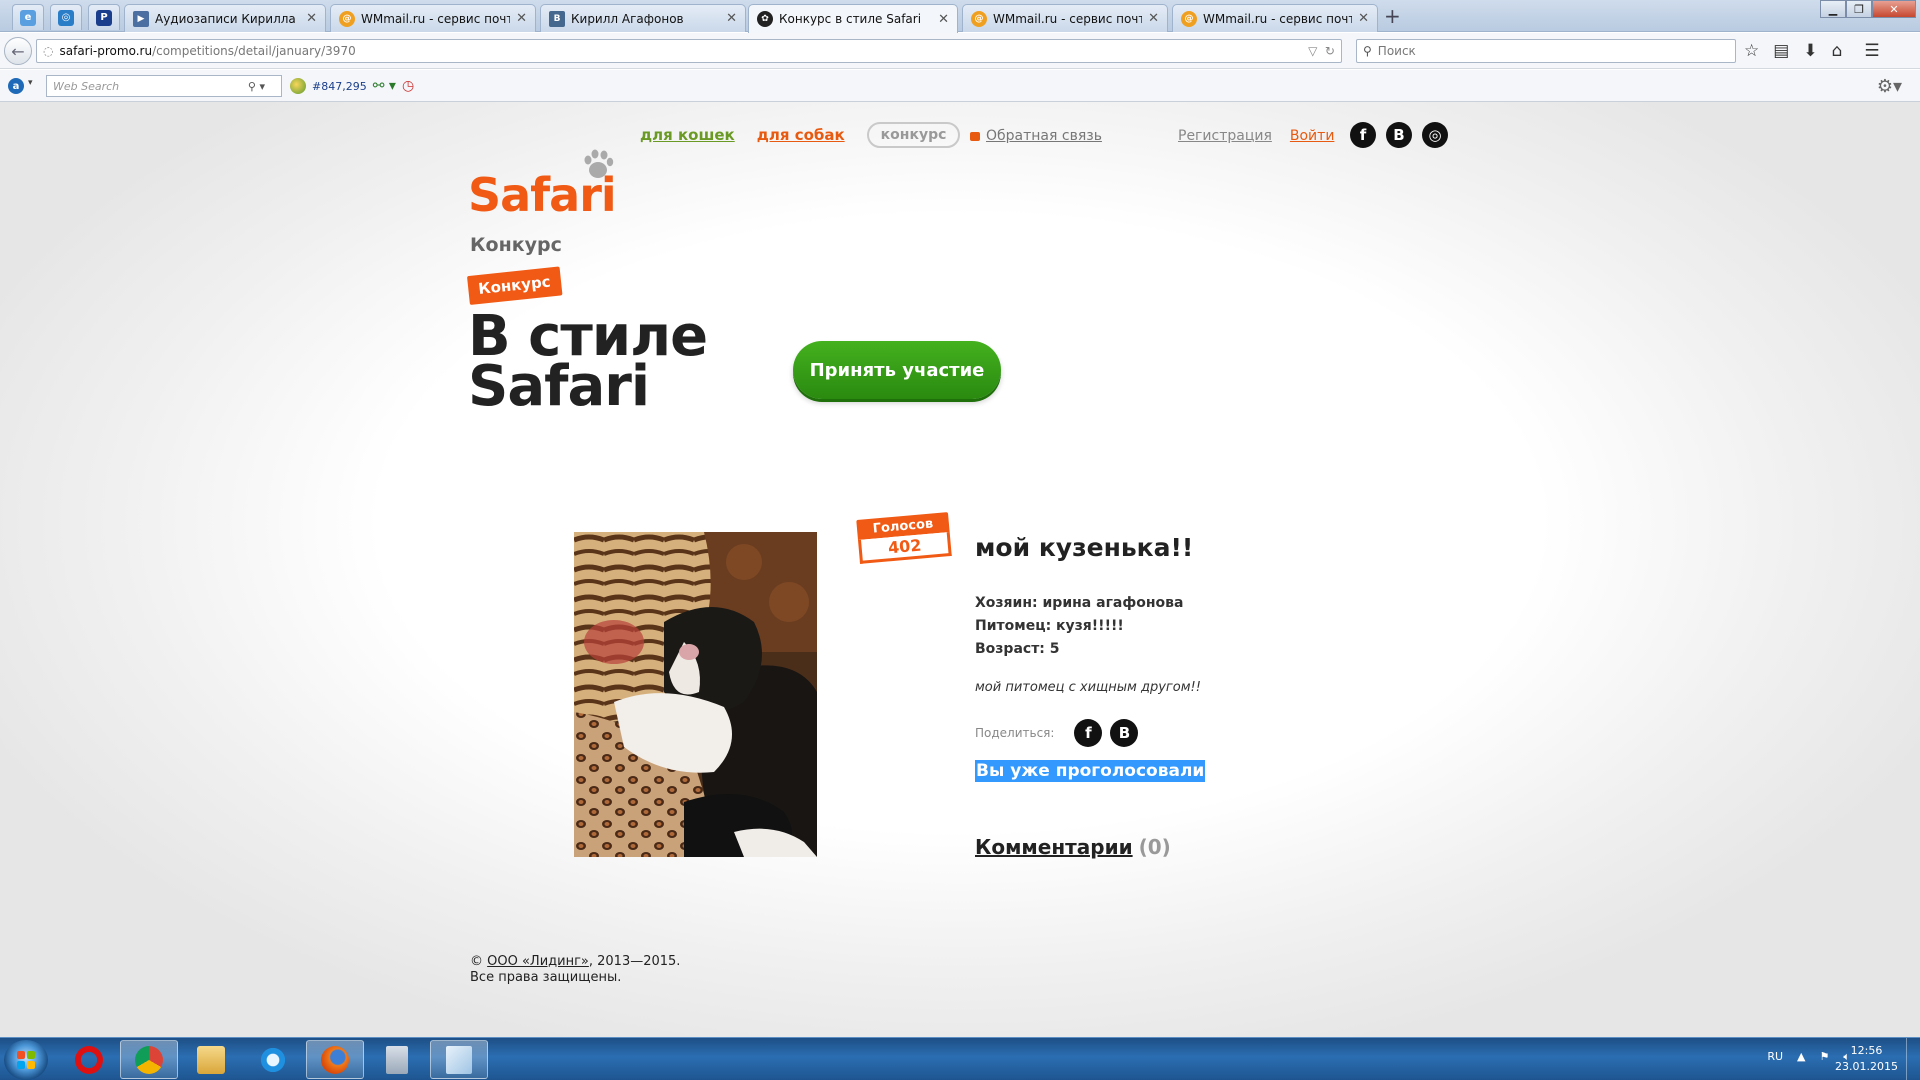 Image resolution: width=1920 pixels, height=1080 pixels. What do you see at coordinates (298, 86) in the screenshot?
I see `globe-icon` at bounding box center [298, 86].